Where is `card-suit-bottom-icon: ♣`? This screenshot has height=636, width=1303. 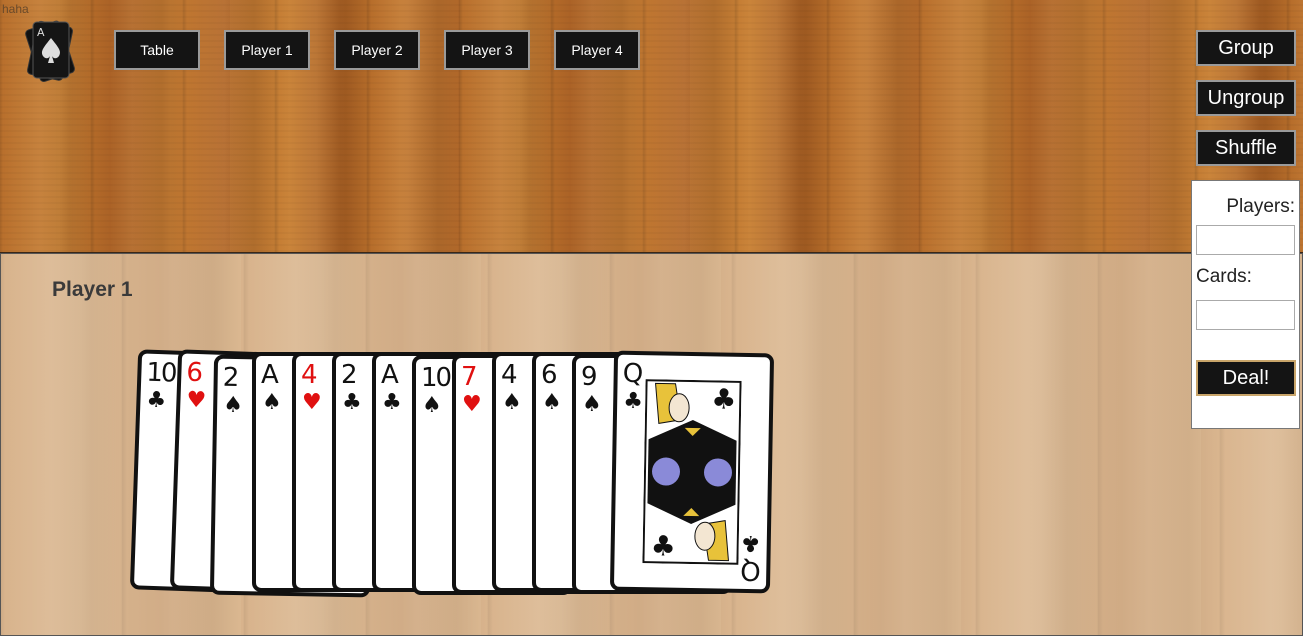 card-suit-bottom-icon: ♣ is located at coordinates (750, 542).